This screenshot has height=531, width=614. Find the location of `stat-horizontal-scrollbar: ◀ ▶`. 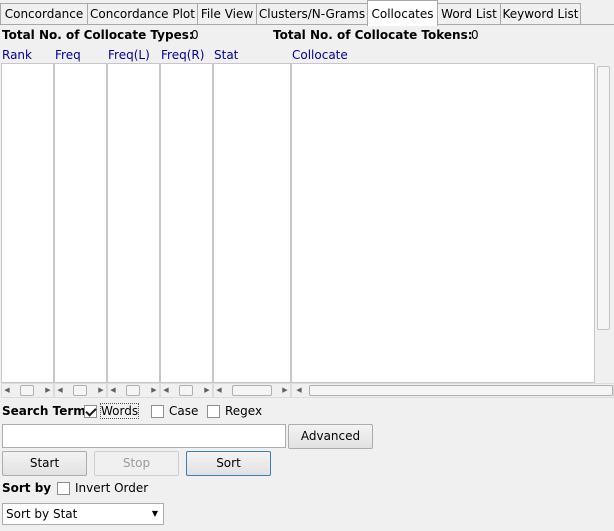

stat-horizontal-scrollbar: ◀ ▶ is located at coordinates (252, 390).